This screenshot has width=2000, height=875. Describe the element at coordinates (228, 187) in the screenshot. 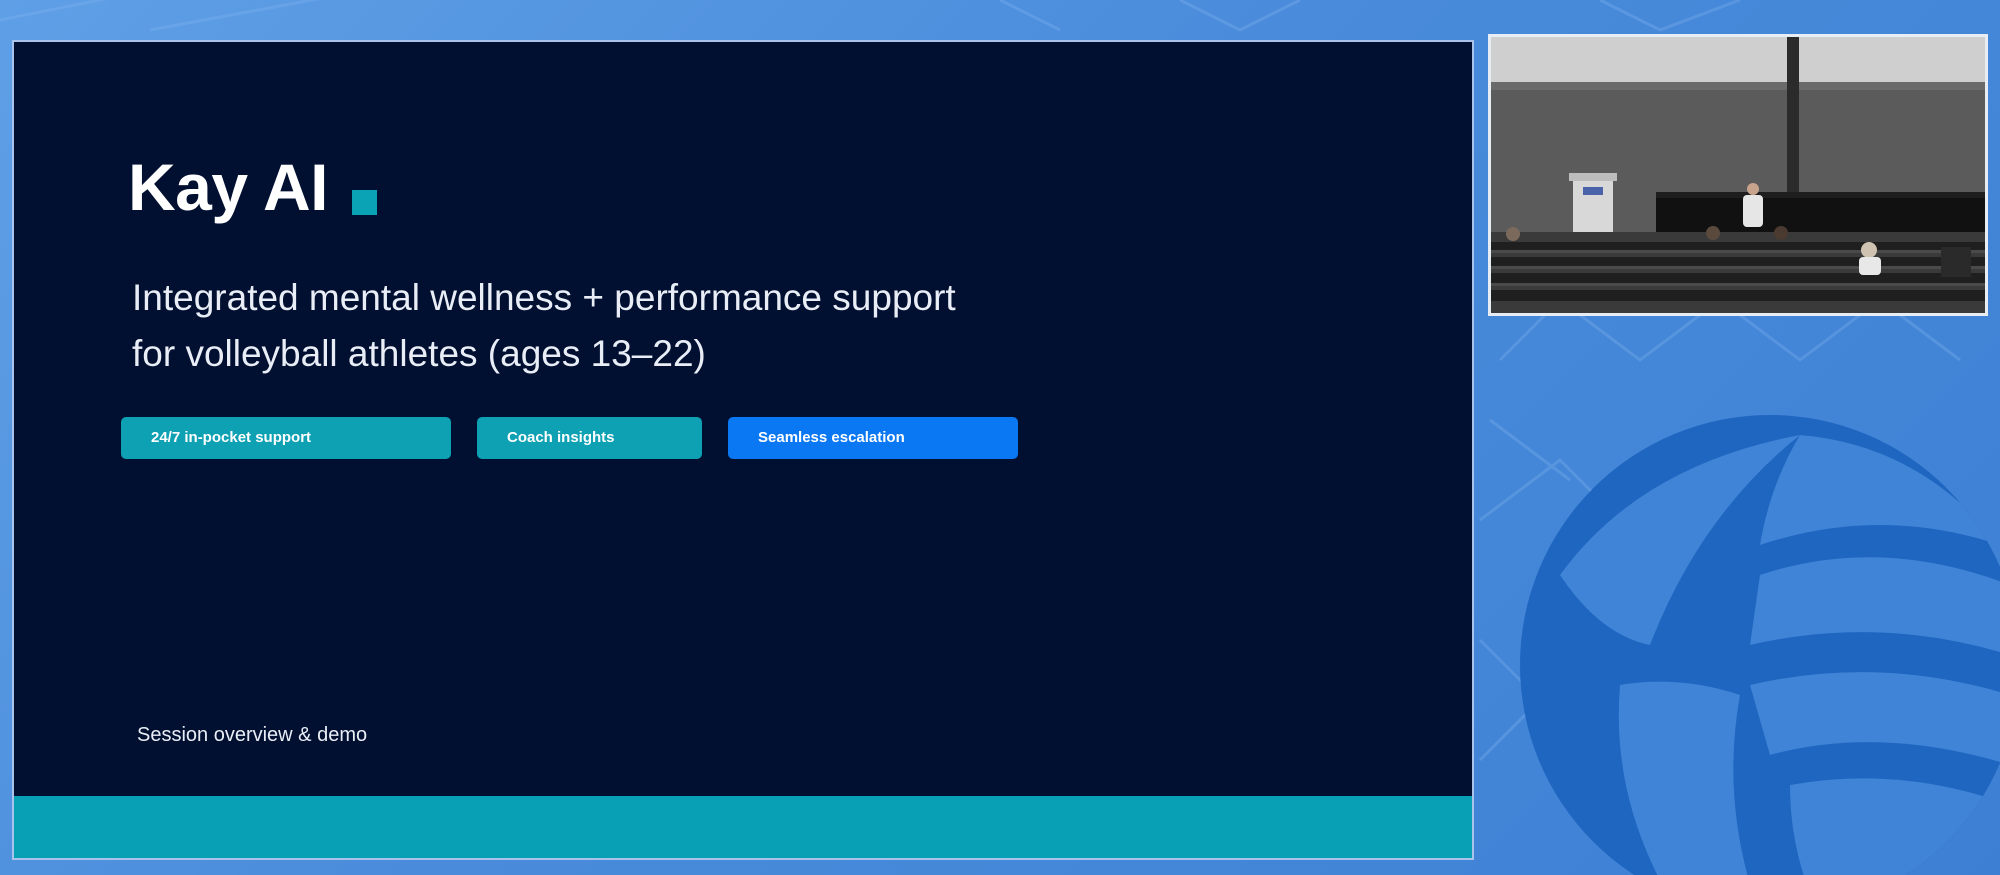

I see `slide-title: Kay AI` at that location.